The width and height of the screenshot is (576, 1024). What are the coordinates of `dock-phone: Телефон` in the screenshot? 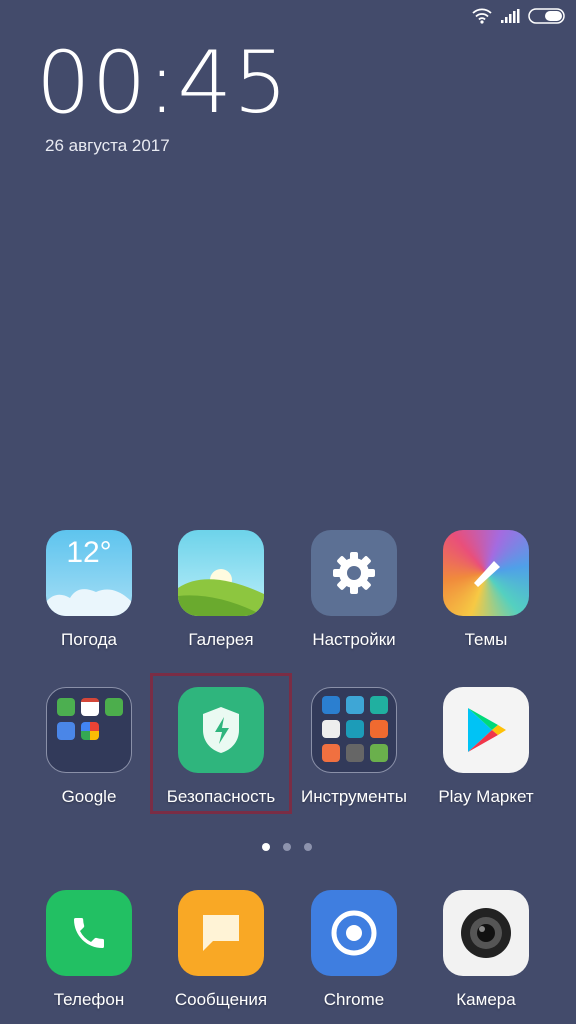 It's located at (89, 950).